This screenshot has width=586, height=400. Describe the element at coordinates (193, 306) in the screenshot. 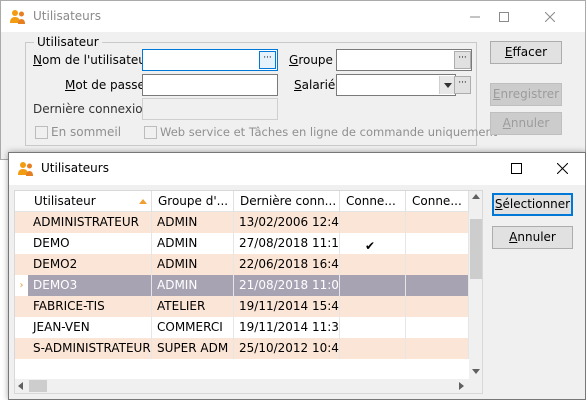

I see `cell-group: ATELIER` at that location.